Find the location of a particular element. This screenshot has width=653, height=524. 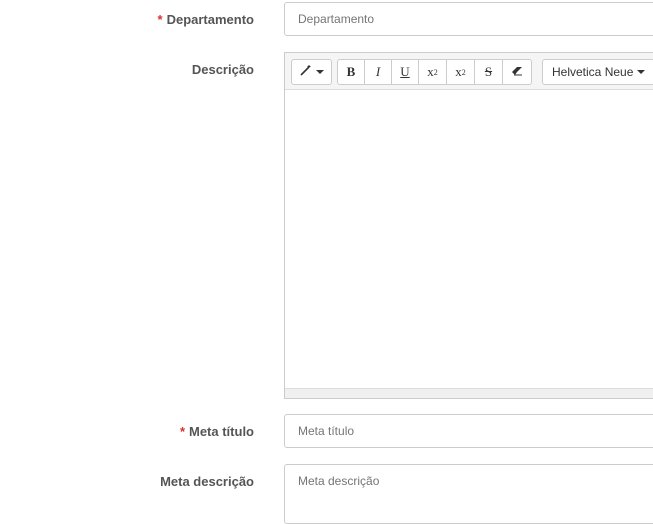

style-group is located at coordinates (311, 72).